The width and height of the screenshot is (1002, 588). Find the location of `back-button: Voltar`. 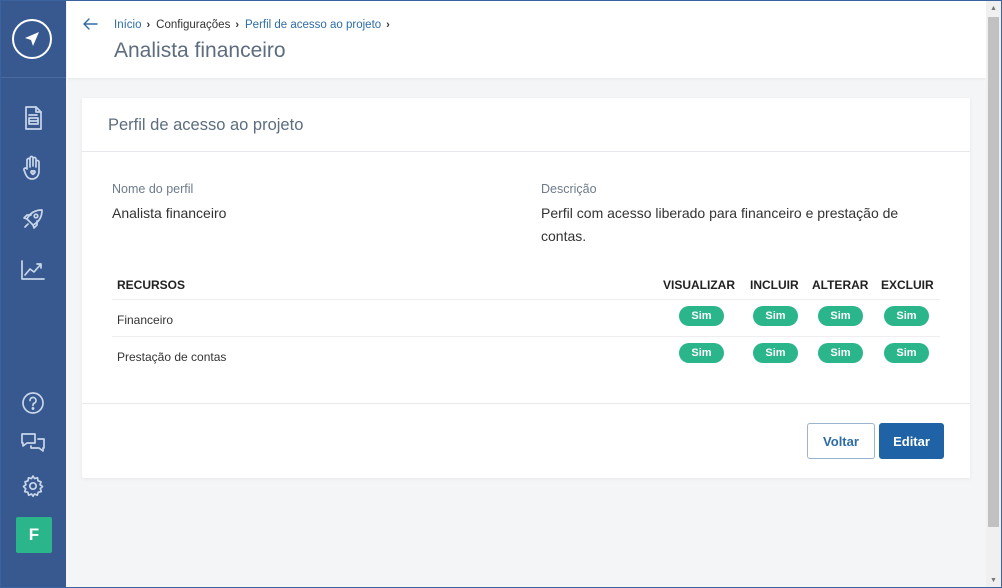

back-button: Voltar is located at coordinates (841, 441).